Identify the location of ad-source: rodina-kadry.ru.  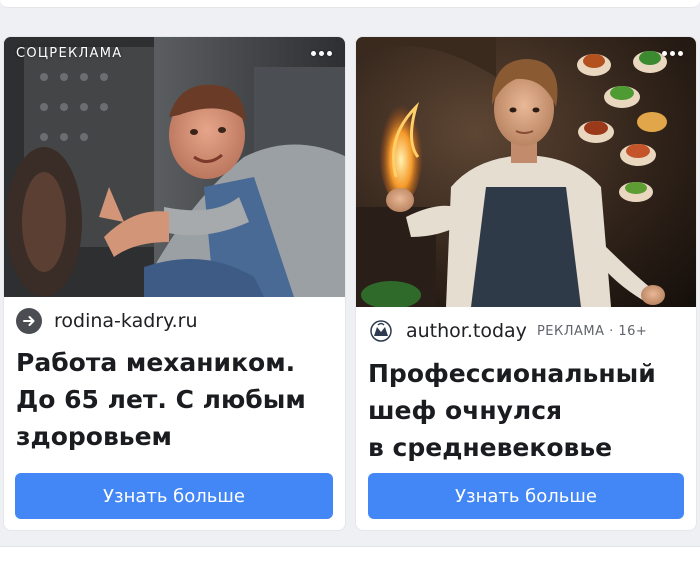
(107, 321).